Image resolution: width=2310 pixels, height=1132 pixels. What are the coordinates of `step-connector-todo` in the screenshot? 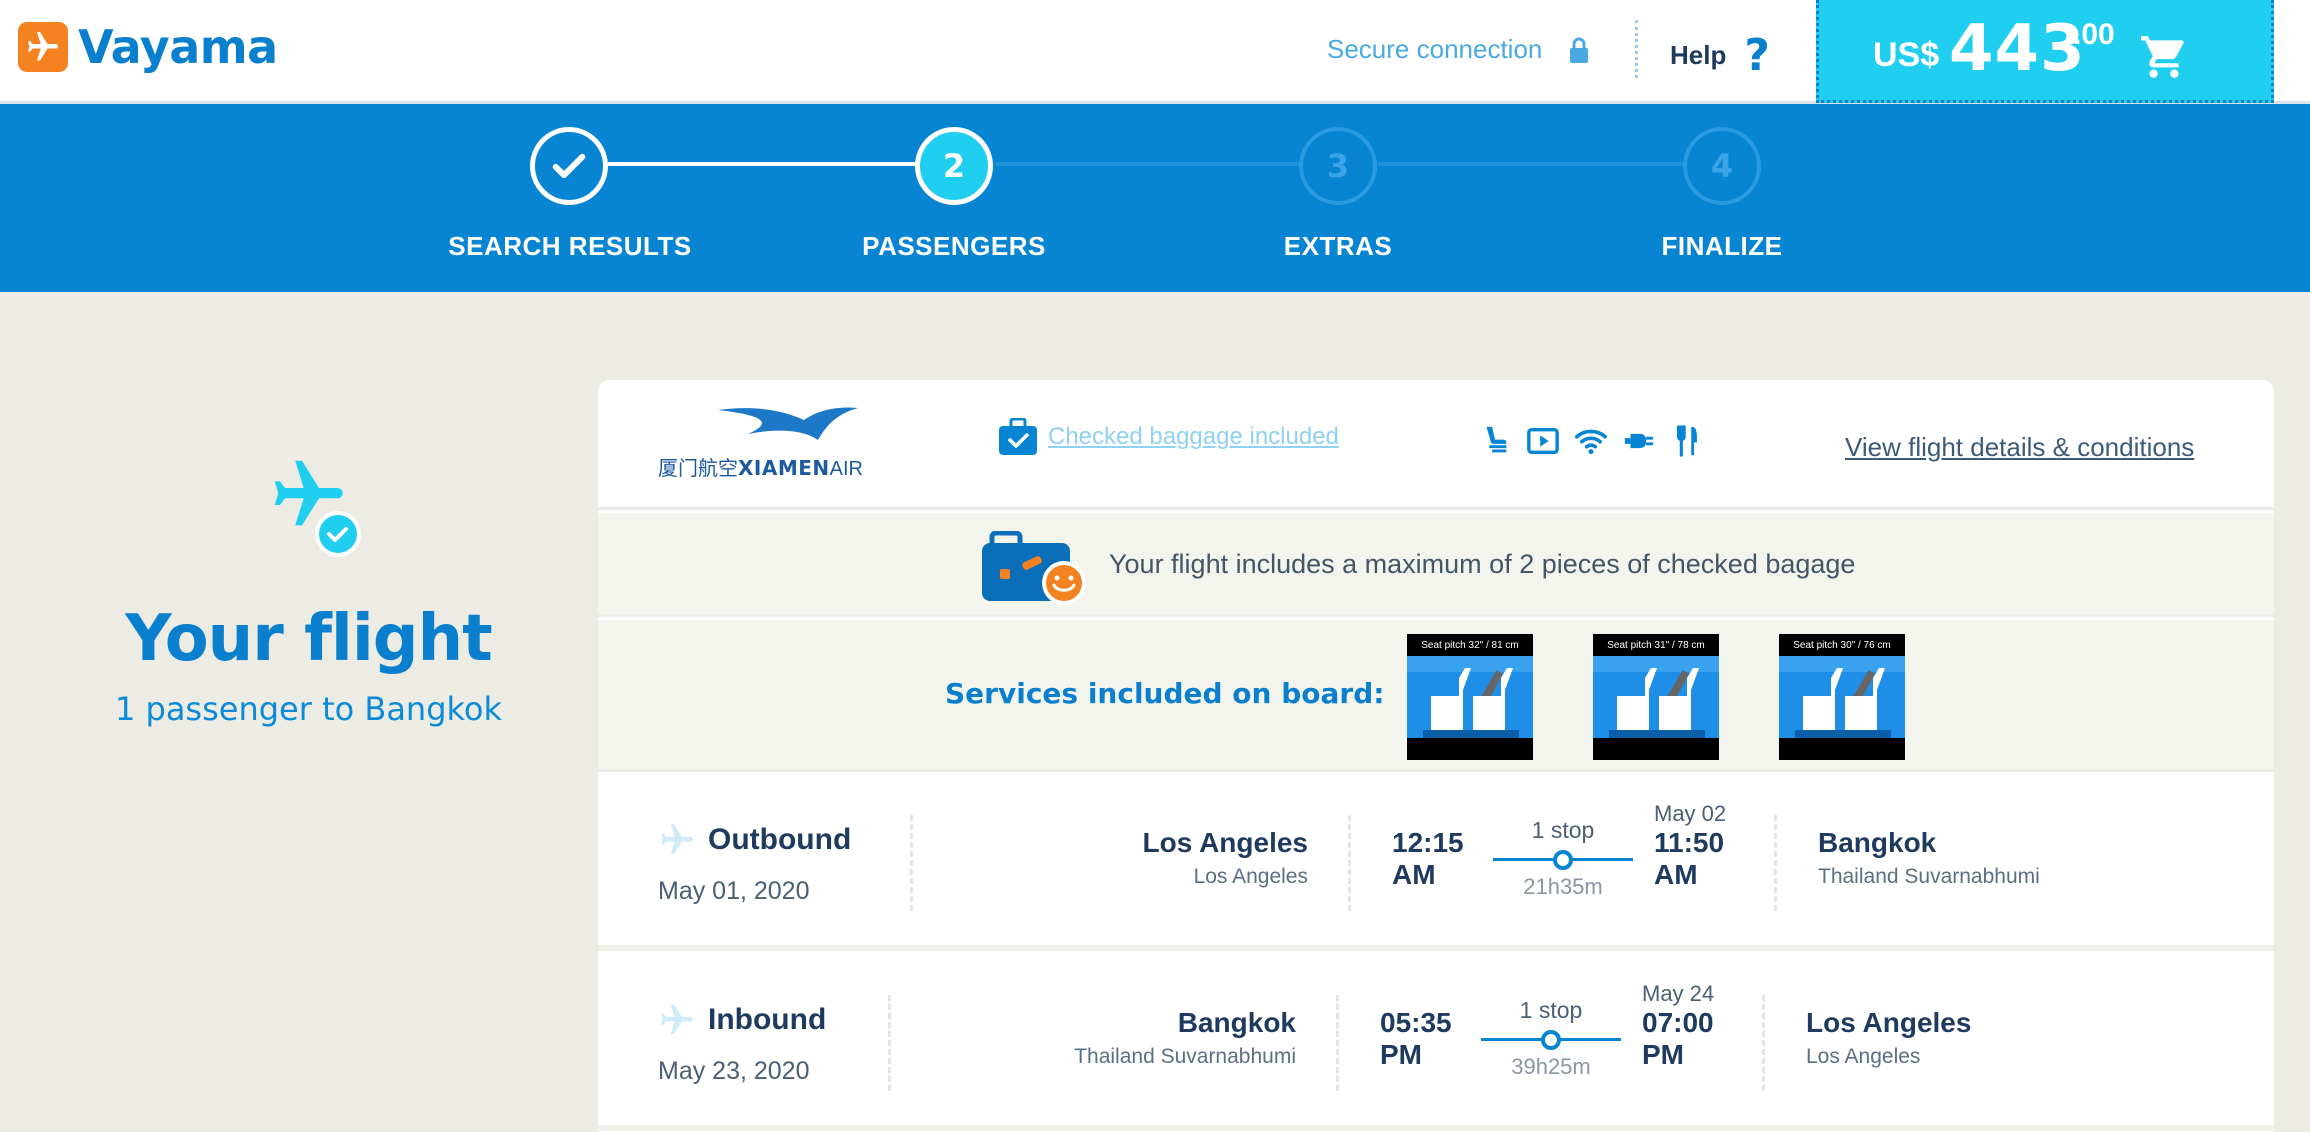 It's located at (1147, 164).